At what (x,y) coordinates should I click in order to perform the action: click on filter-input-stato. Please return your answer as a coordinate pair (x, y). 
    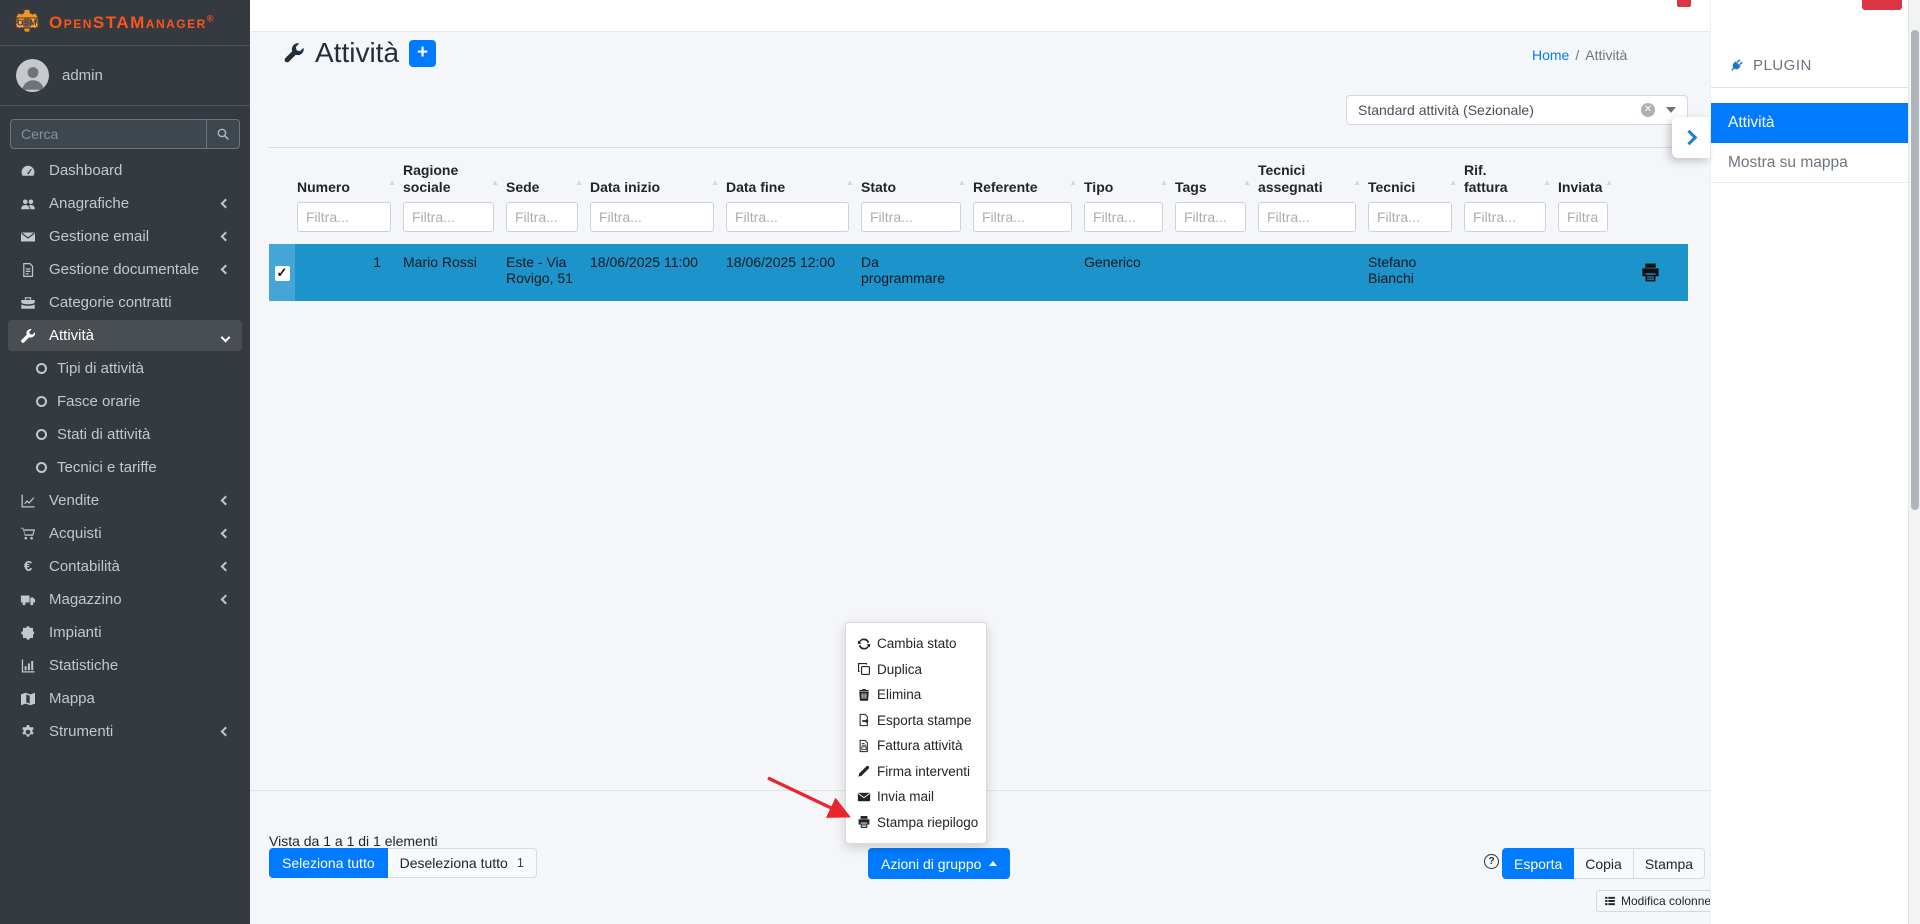
    Looking at the image, I should click on (911, 217).